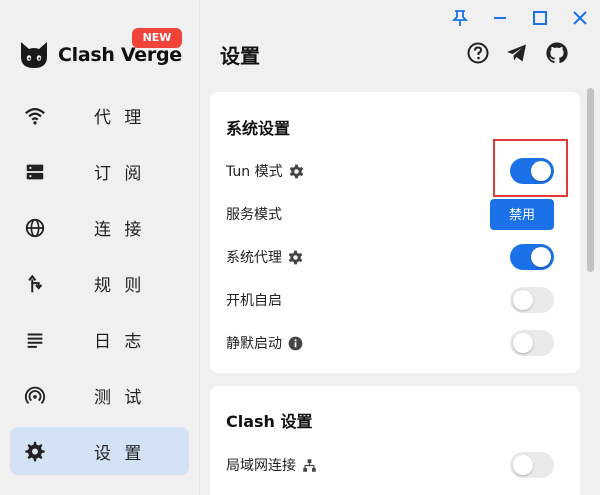 The width and height of the screenshot is (600, 495). What do you see at coordinates (35, 172) in the screenshot?
I see `storage-icon` at bounding box center [35, 172].